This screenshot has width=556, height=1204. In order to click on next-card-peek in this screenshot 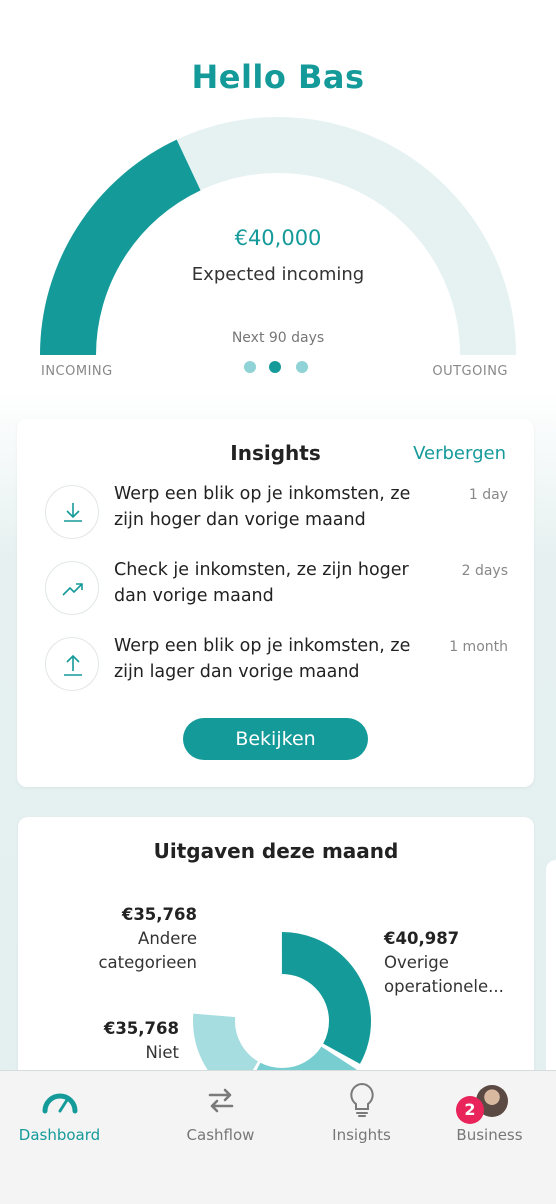, I will do `click(551, 980)`.